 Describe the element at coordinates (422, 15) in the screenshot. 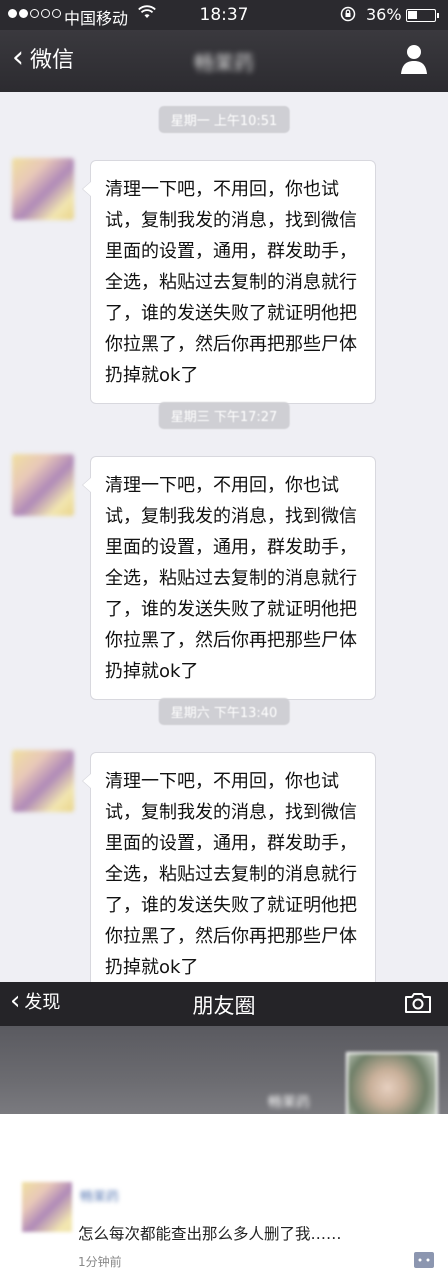

I see `battery-icon` at that location.